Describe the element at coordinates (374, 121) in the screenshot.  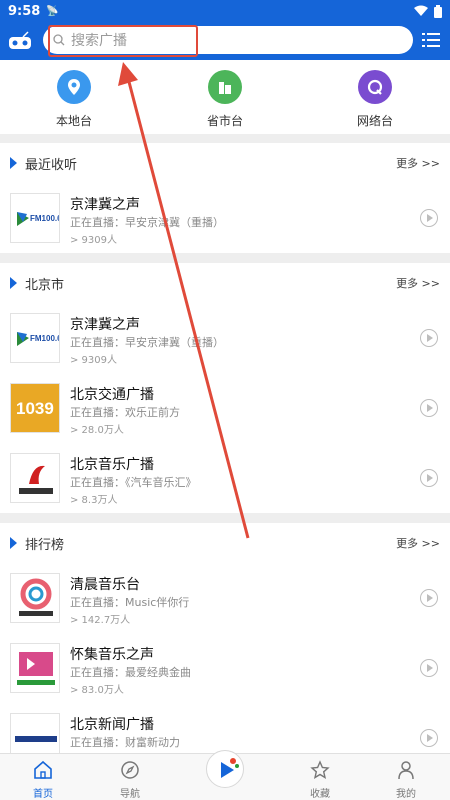
I see `category-network-label: 网络台` at that location.